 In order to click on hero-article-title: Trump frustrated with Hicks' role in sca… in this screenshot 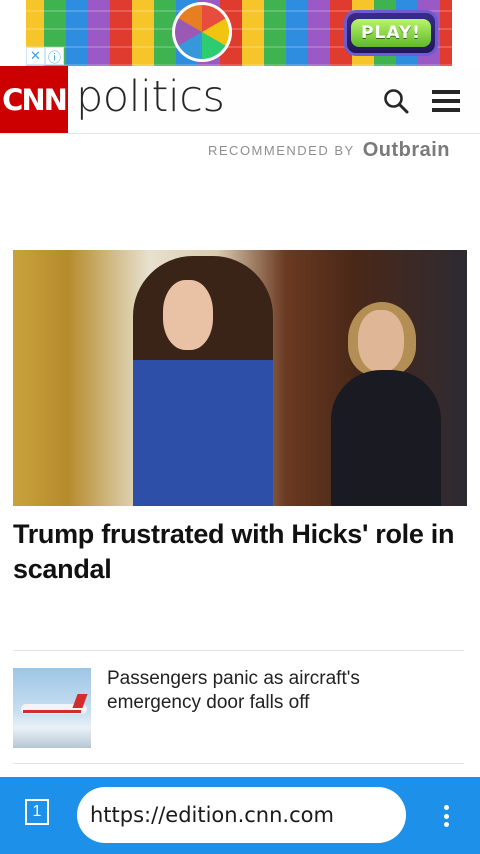, I will do `click(238, 552)`.